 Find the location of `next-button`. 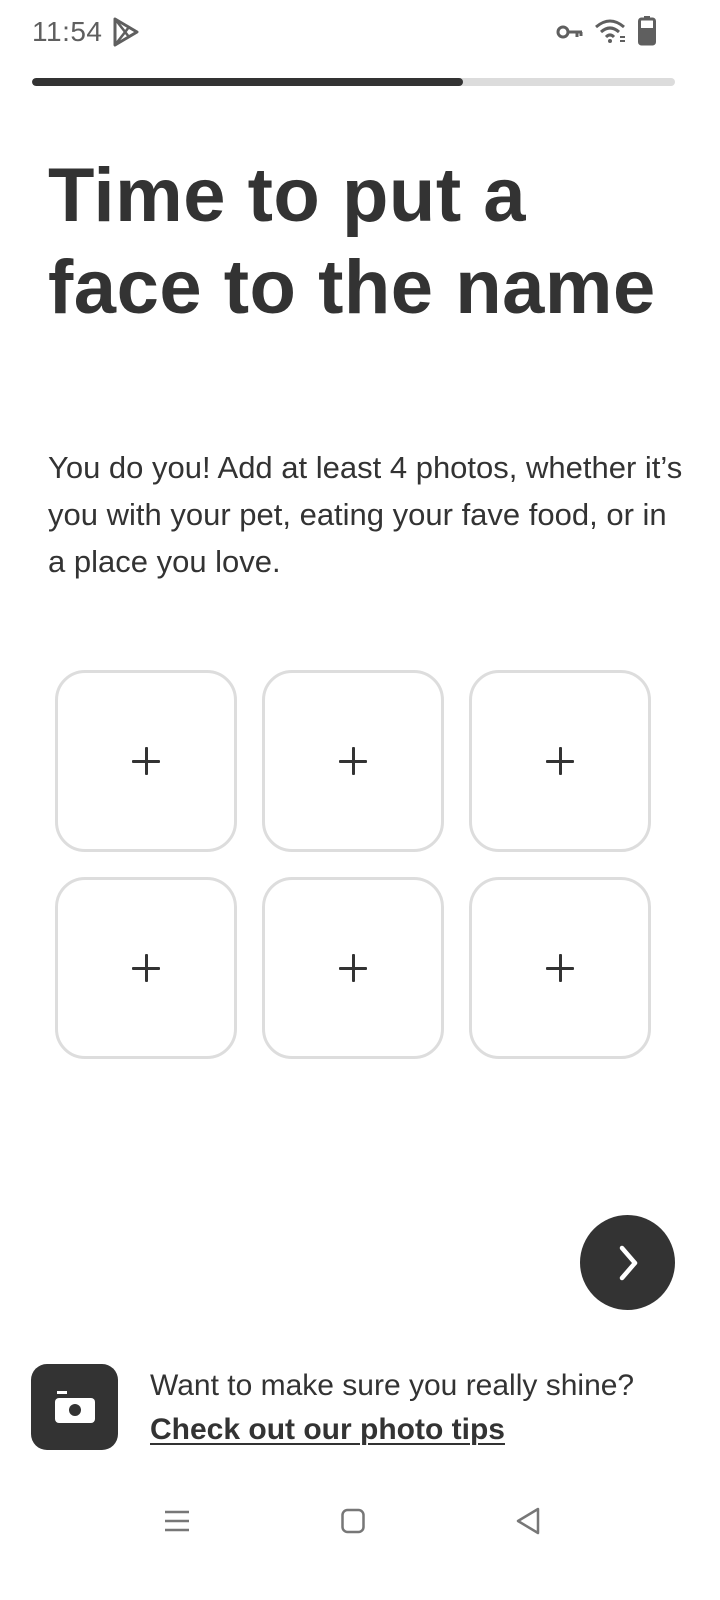

next-button is located at coordinates (627, 1262).